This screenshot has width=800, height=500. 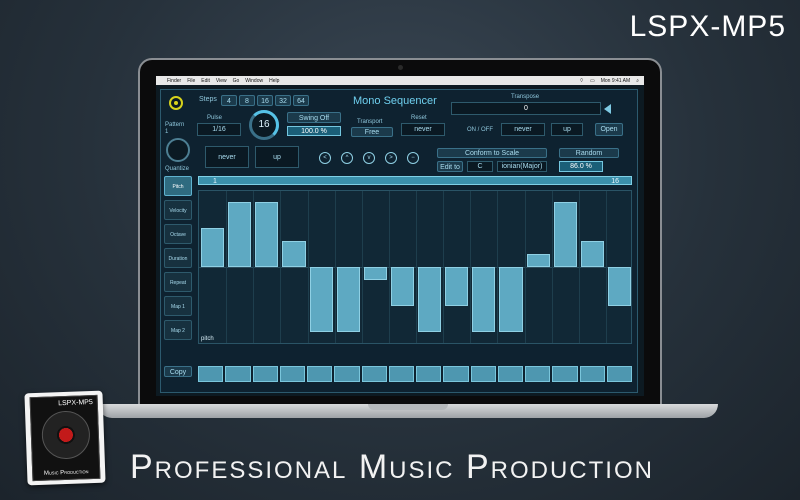 I want to click on camera, so click(x=400, y=67).